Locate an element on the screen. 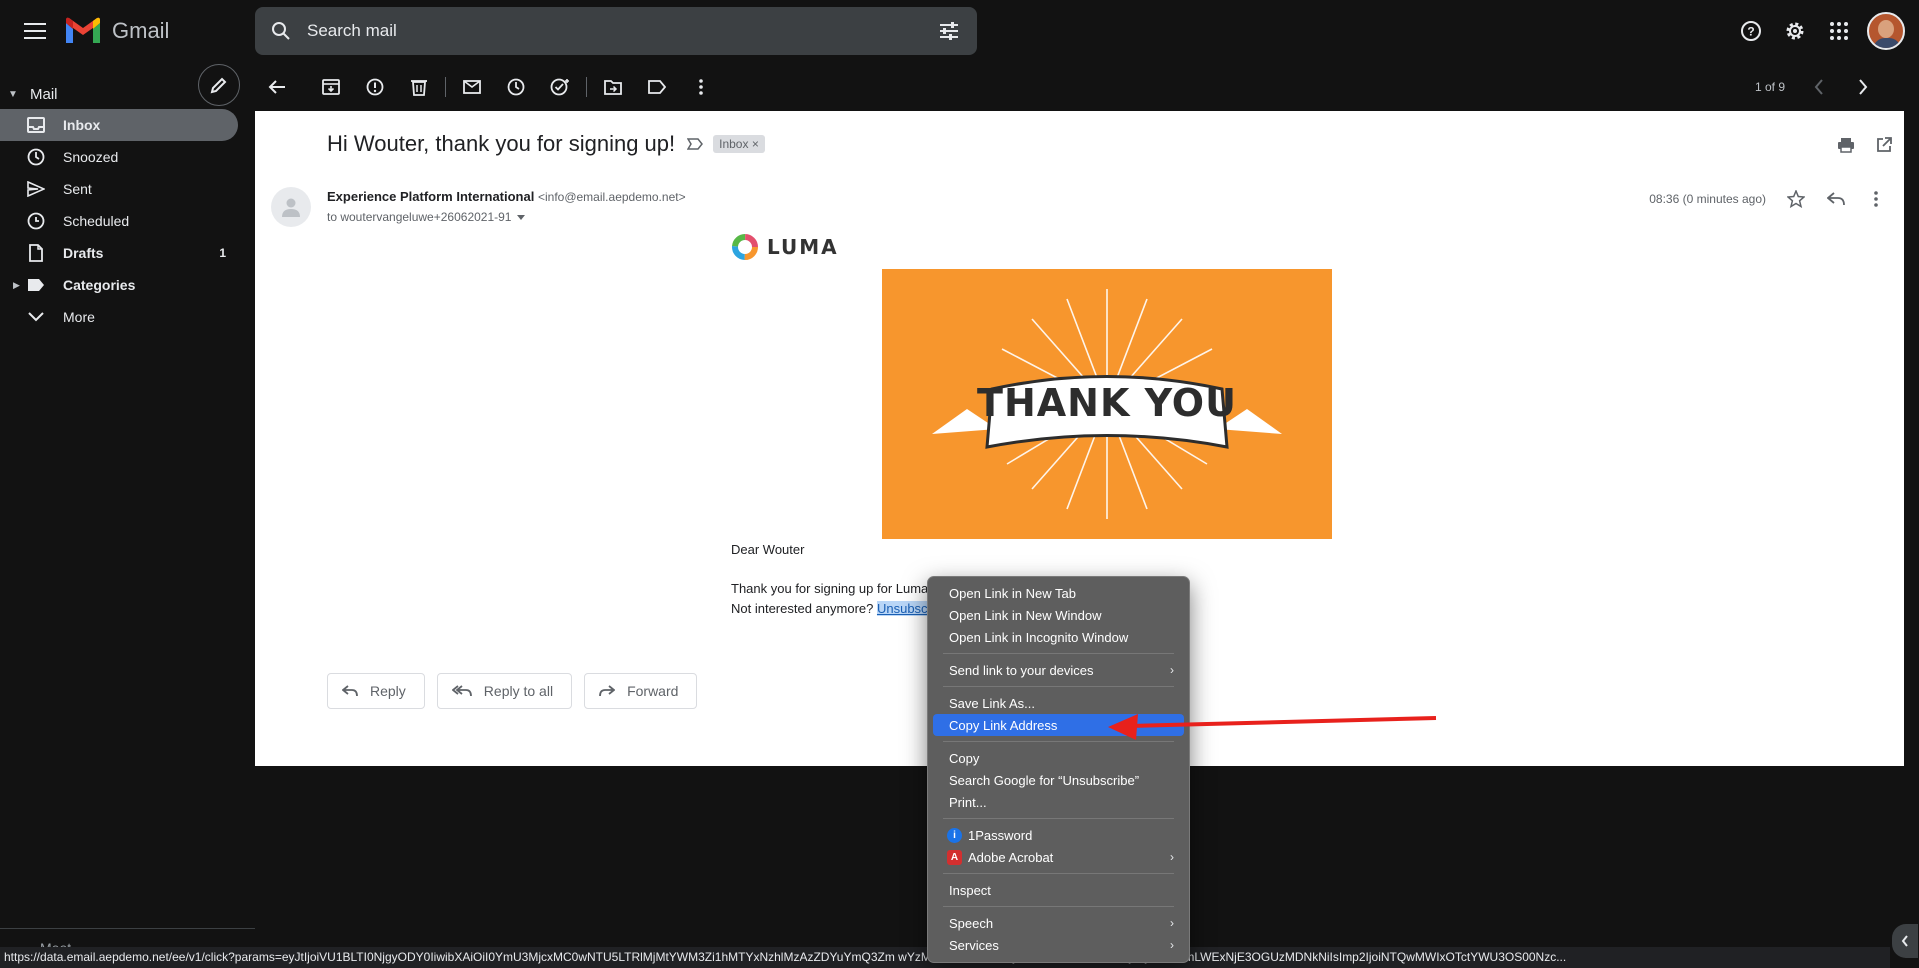 This screenshot has height=968, width=1919. reply-all-icon is located at coordinates (461, 691).